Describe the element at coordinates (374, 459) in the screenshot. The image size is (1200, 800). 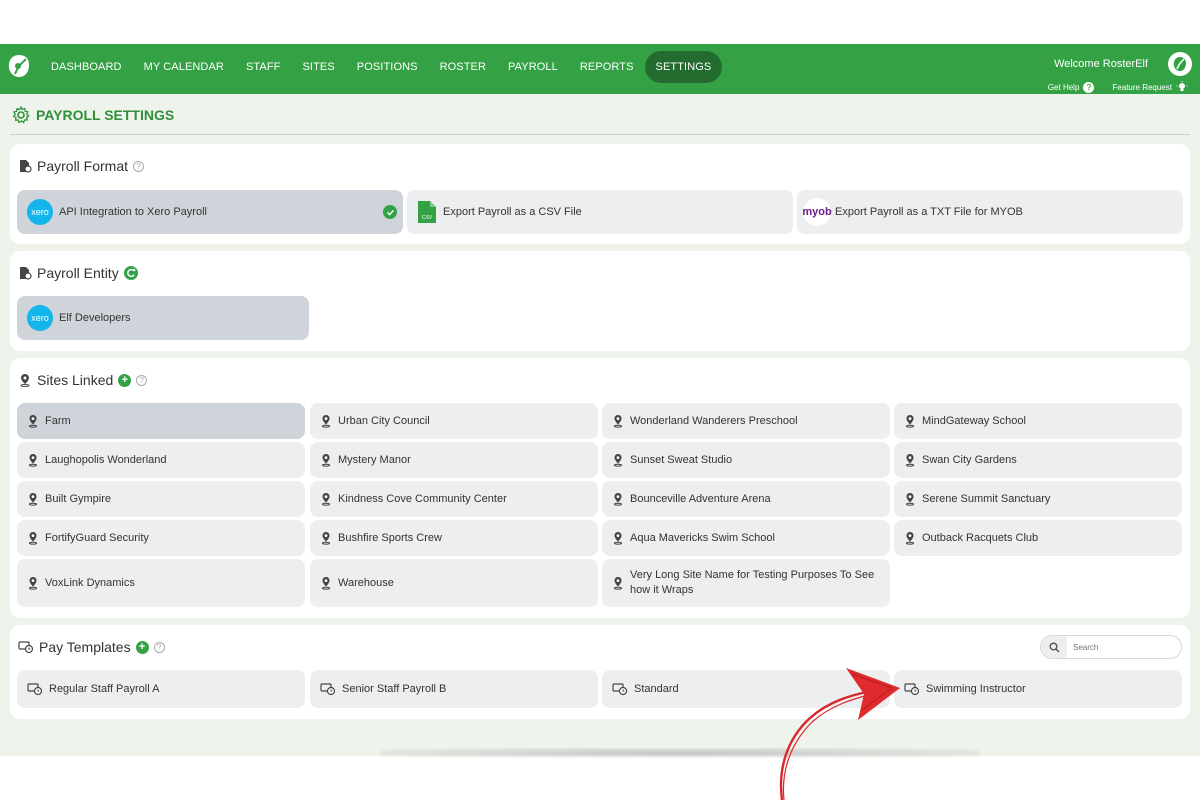
I see `site-tile-label: Mystery Manor` at that location.